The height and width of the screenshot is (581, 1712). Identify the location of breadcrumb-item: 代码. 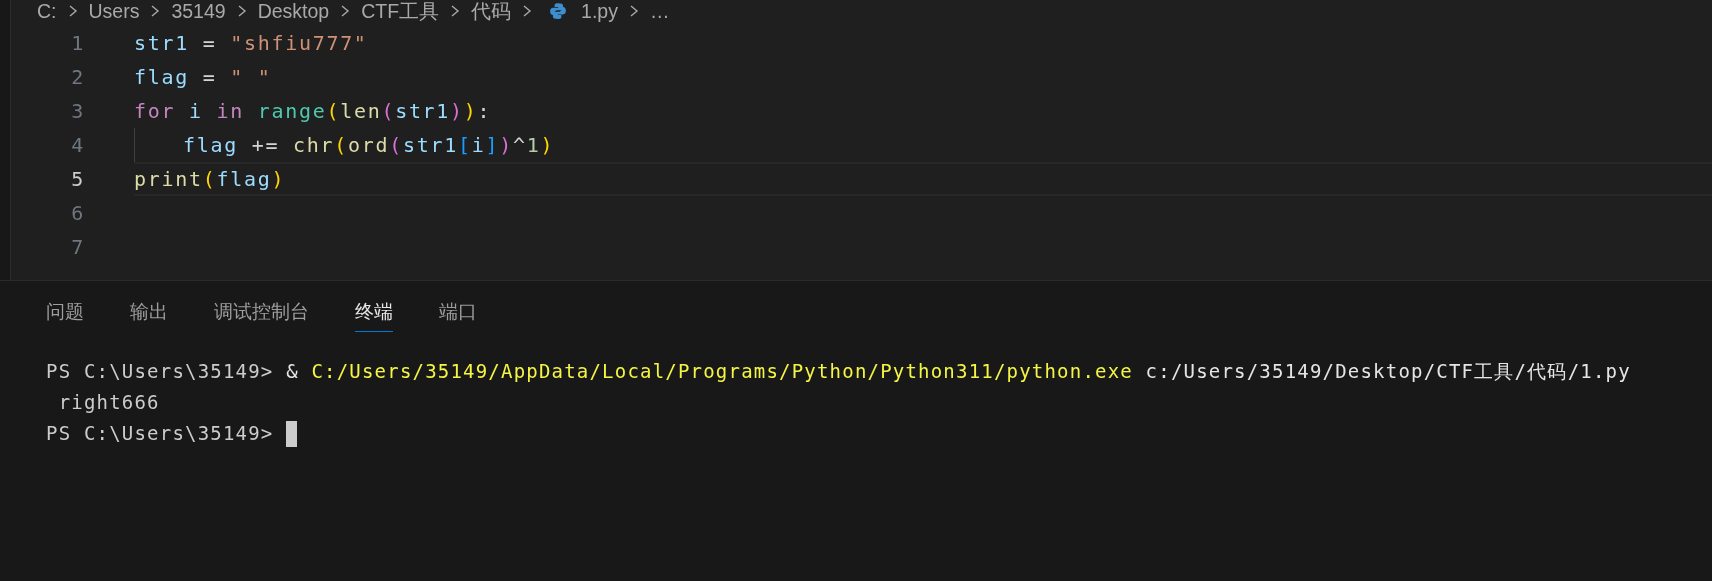
(491, 11).